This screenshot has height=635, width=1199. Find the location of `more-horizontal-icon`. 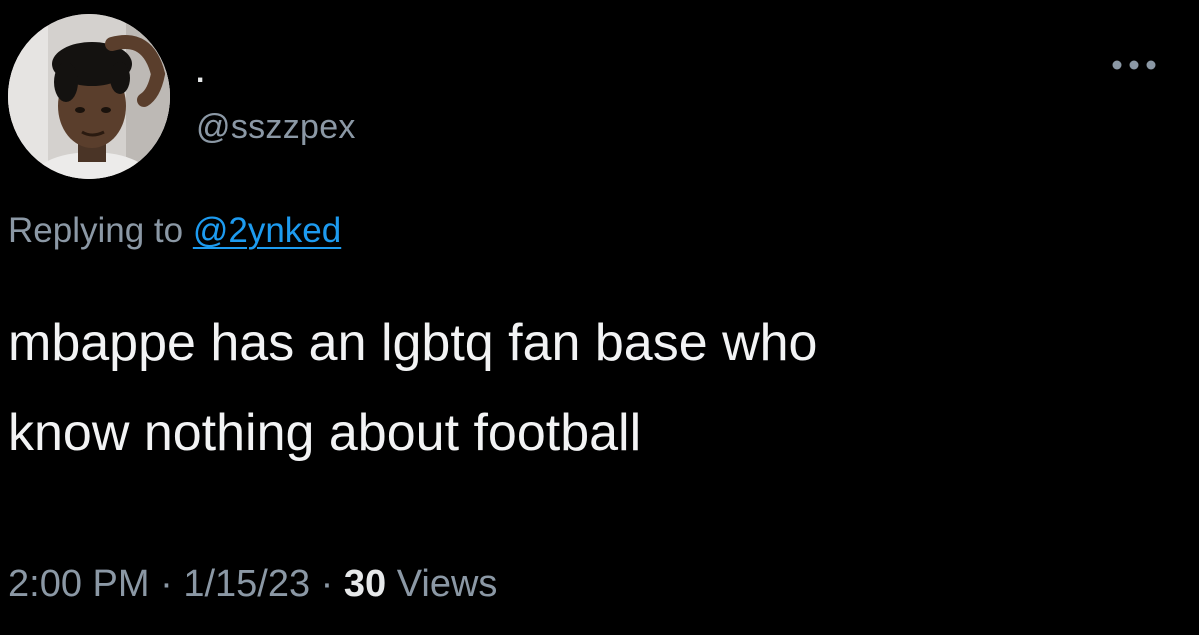

more-horizontal-icon is located at coordinates (1134, 65).